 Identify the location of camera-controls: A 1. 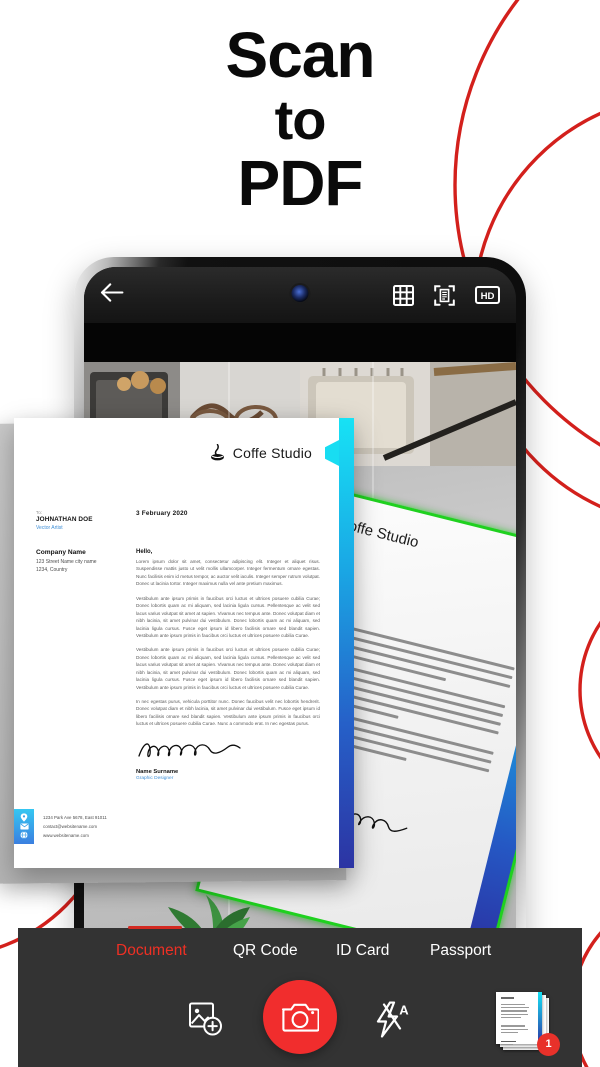
(300, 1021).